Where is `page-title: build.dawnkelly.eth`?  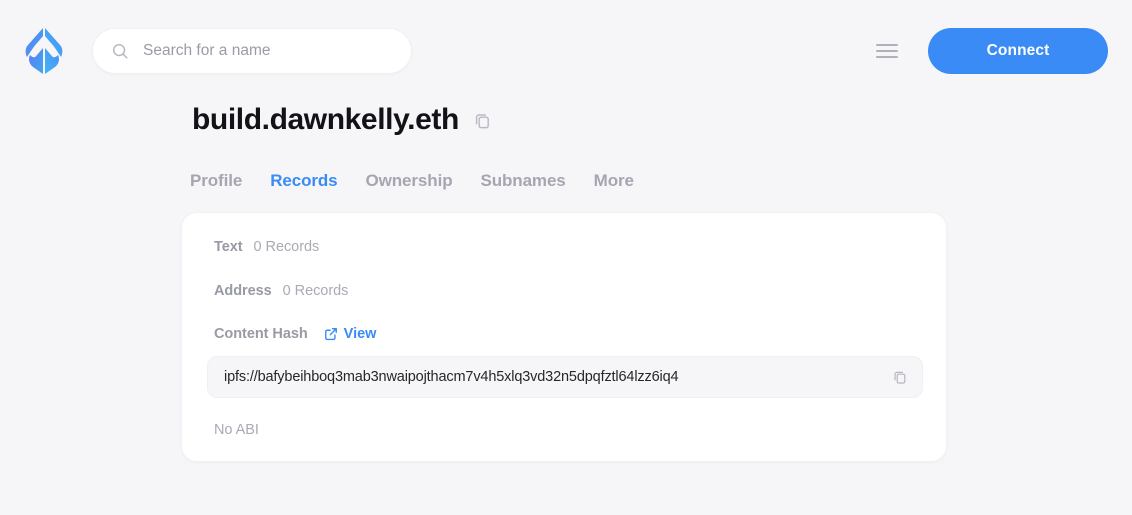
page-title: build.dawnkelly.eth is located at coordinates (325, 119).